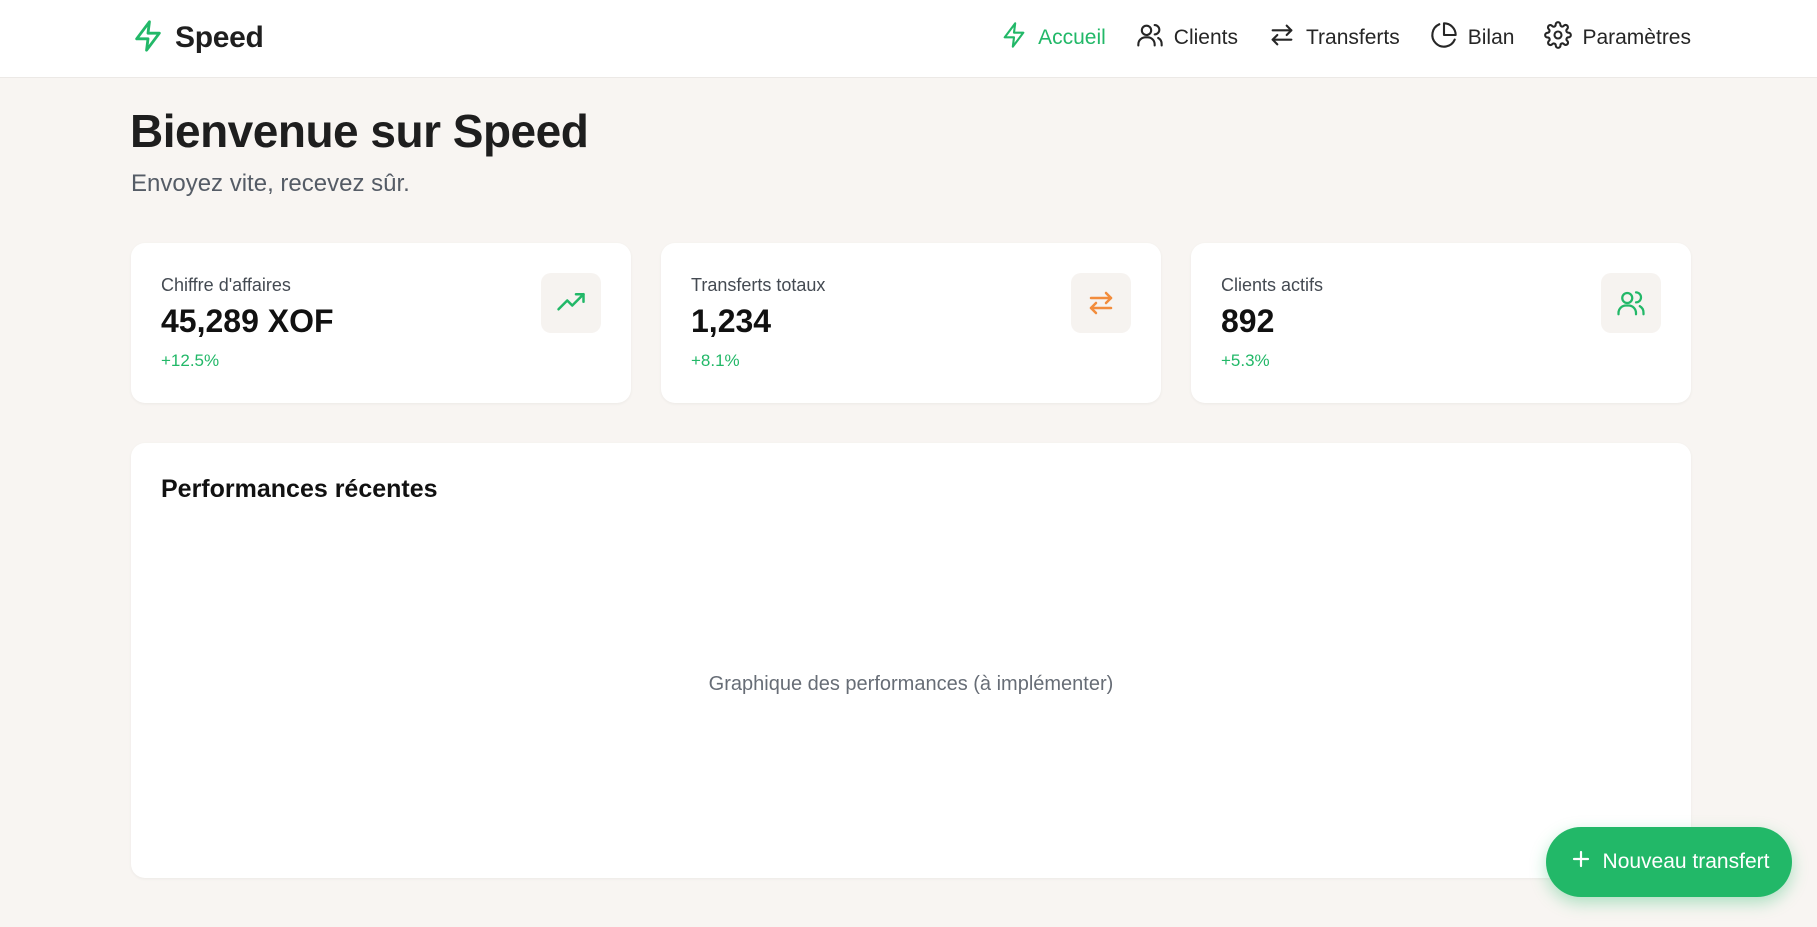 This screenshot has width=1817, height=927. I want to click on plus-icon, so click(1581, 862).